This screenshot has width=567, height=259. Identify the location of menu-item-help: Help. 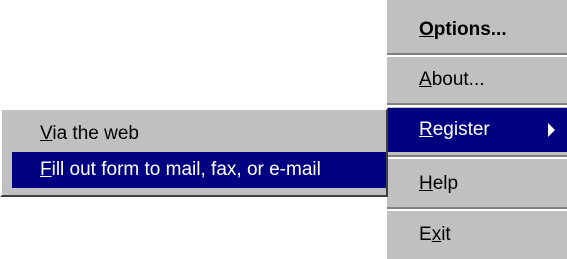
(477, 184).